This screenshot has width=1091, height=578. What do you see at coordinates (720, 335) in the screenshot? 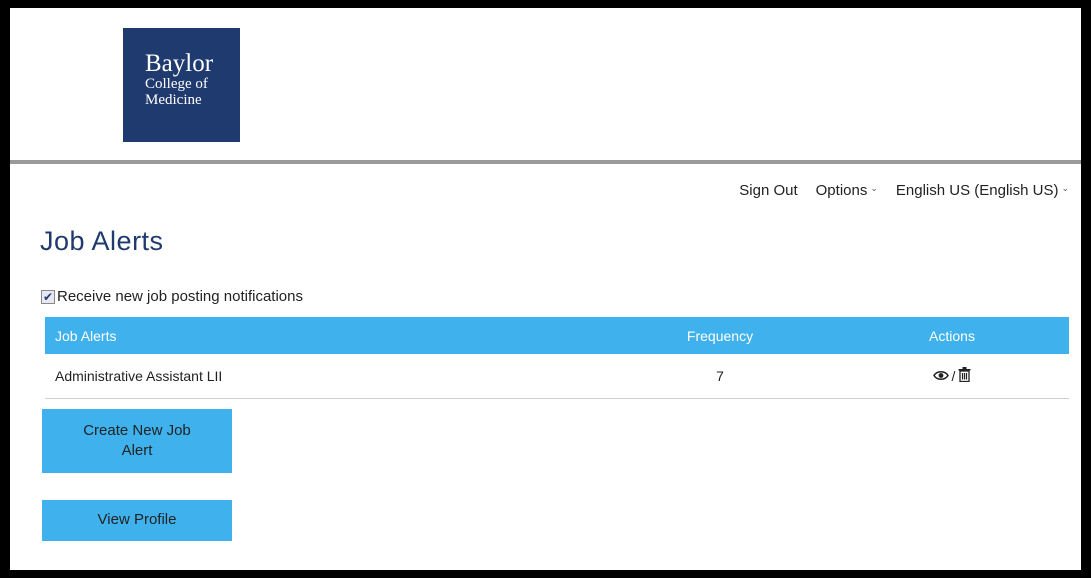
I see `column-header-frequency: Frequency` at bounding box center [720, 335].